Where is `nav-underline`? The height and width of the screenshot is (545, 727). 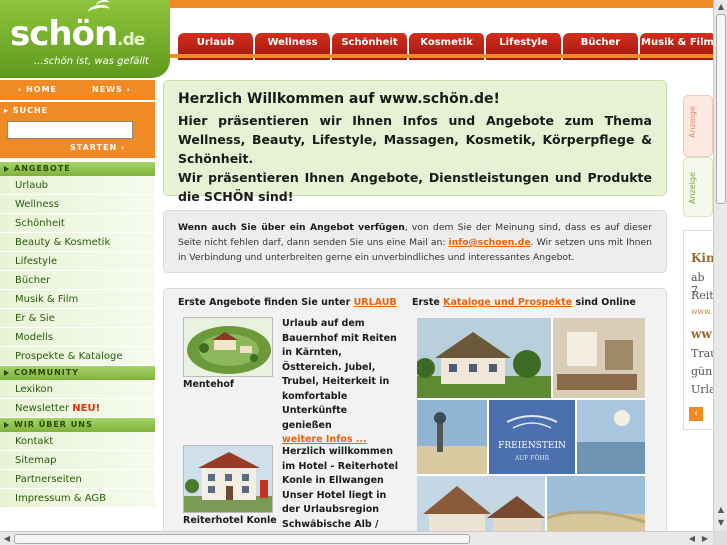 nav-underline is located at coordinates (448, 56).